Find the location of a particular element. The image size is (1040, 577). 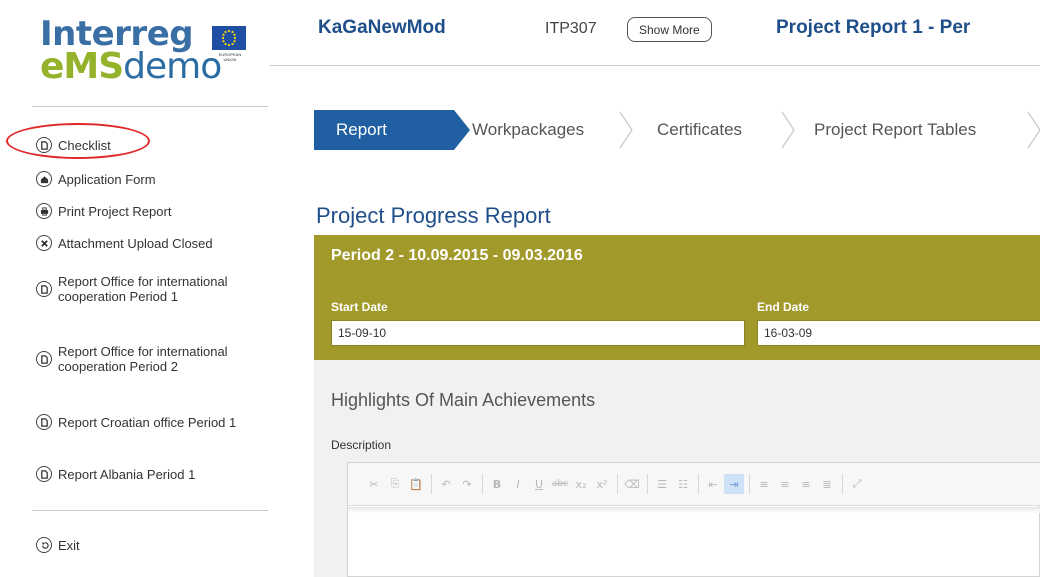

numbered-list-icon: ☰ is located at coordinates (662, 484).